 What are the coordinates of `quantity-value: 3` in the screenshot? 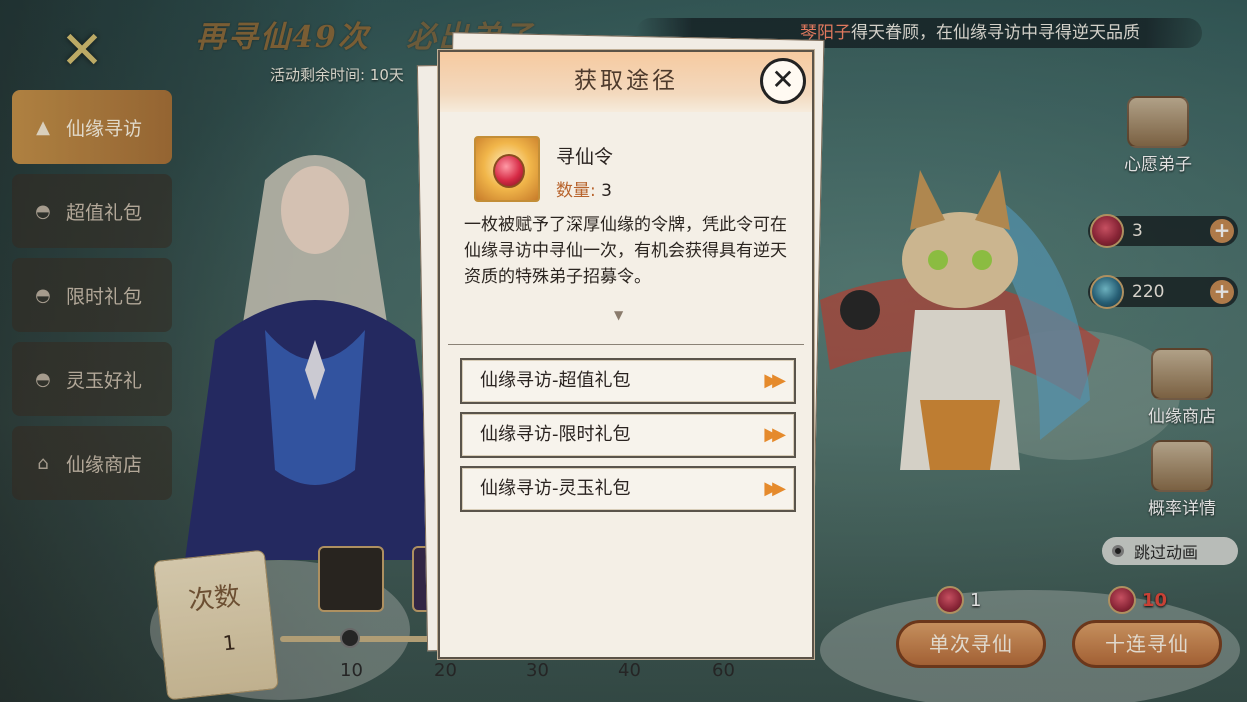 It's located at (606, 191).